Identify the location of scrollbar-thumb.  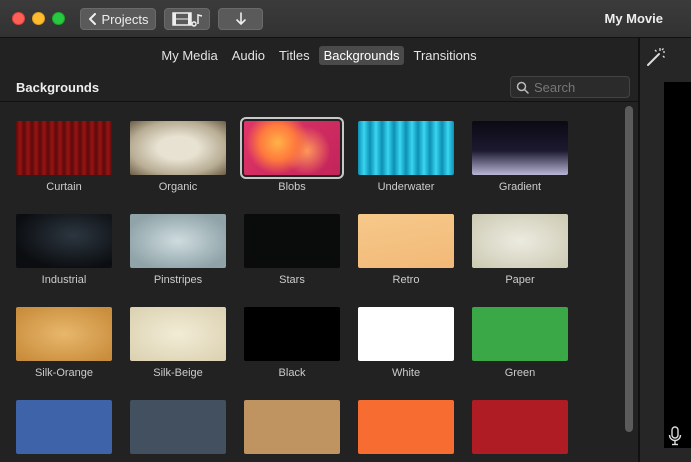
(629, 269).